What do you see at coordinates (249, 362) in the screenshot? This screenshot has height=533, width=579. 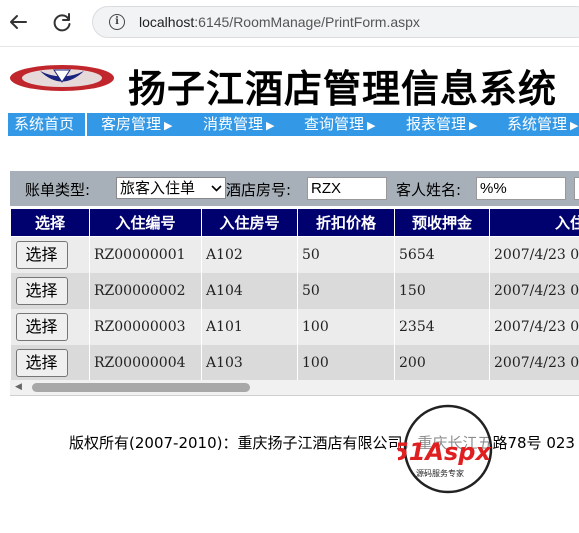 I see `room-cell: A103` at bounding box center [249, 362].